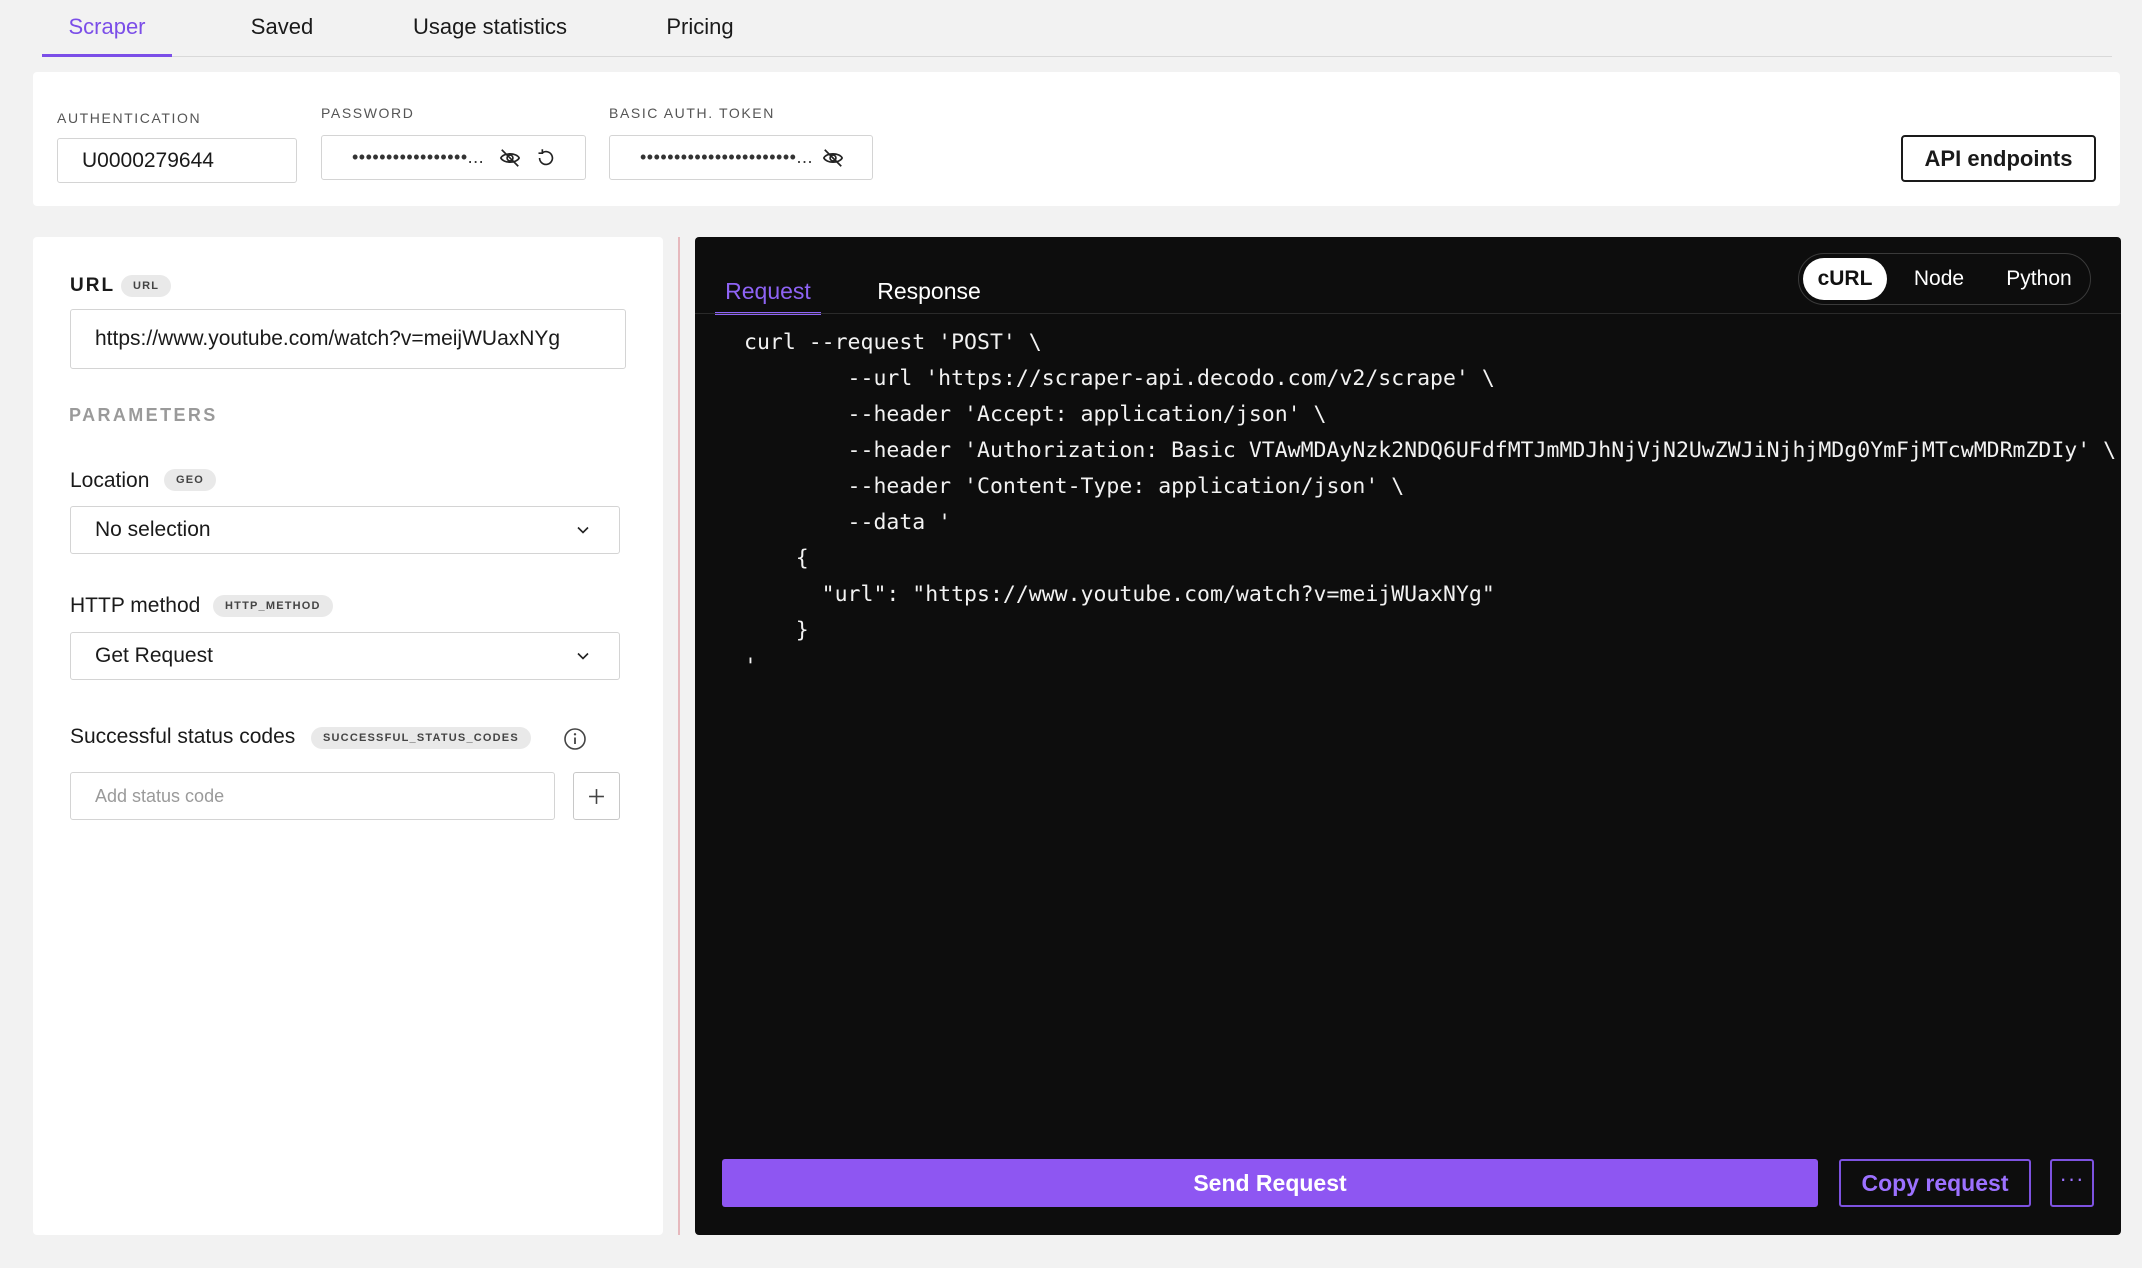 This screenshot has width=2142, height=1268. What do you see at coordinates (177, 160) in the screenshot?
I see `authentication-field: U0000279644` at bounding box center [177, 160].